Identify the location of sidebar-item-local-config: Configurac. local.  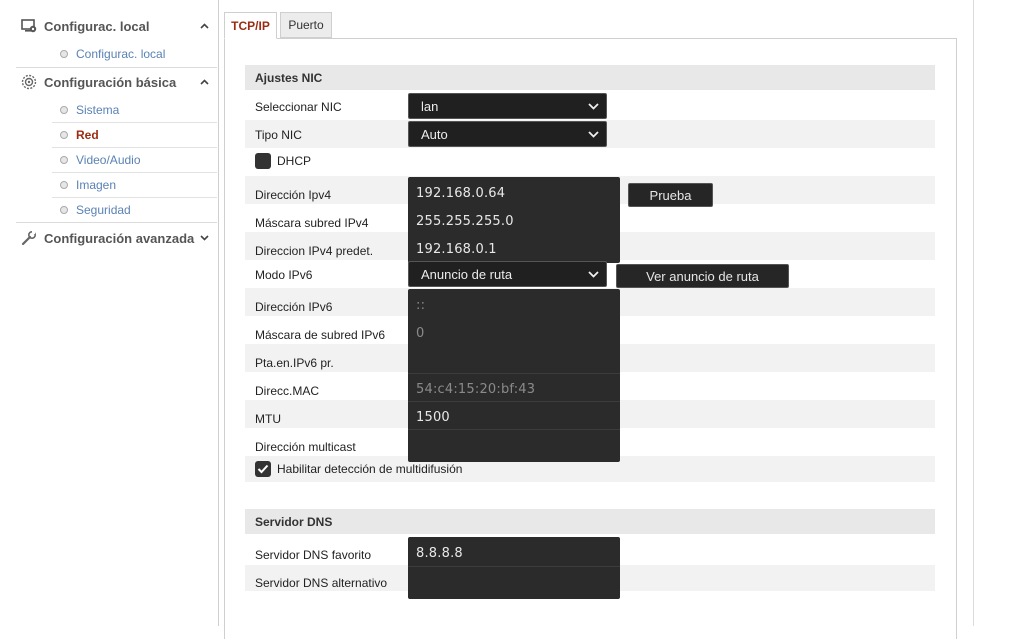
(134, 53).